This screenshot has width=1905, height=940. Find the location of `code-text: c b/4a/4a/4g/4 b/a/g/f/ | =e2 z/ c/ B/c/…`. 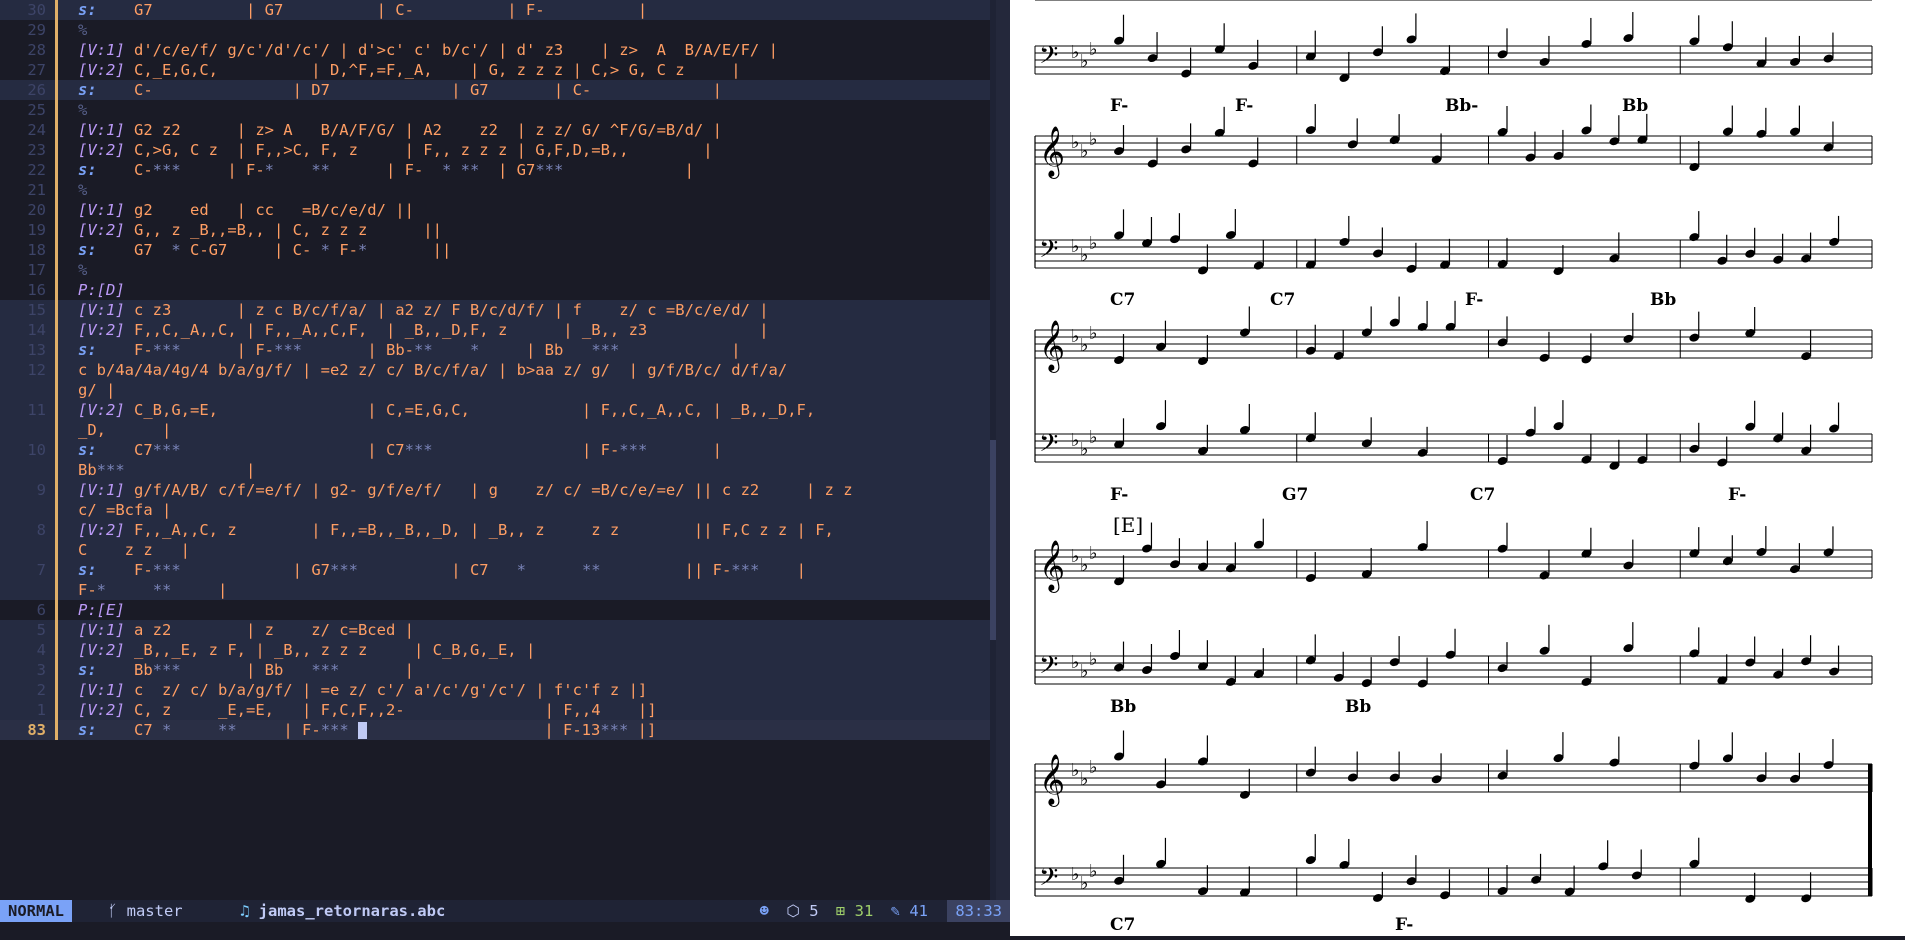

code-text: c b/4a/4a/4g/4 b/a/g/f/ | =e2 z/ c/ B/c/… is located at coordinates (432, 370).